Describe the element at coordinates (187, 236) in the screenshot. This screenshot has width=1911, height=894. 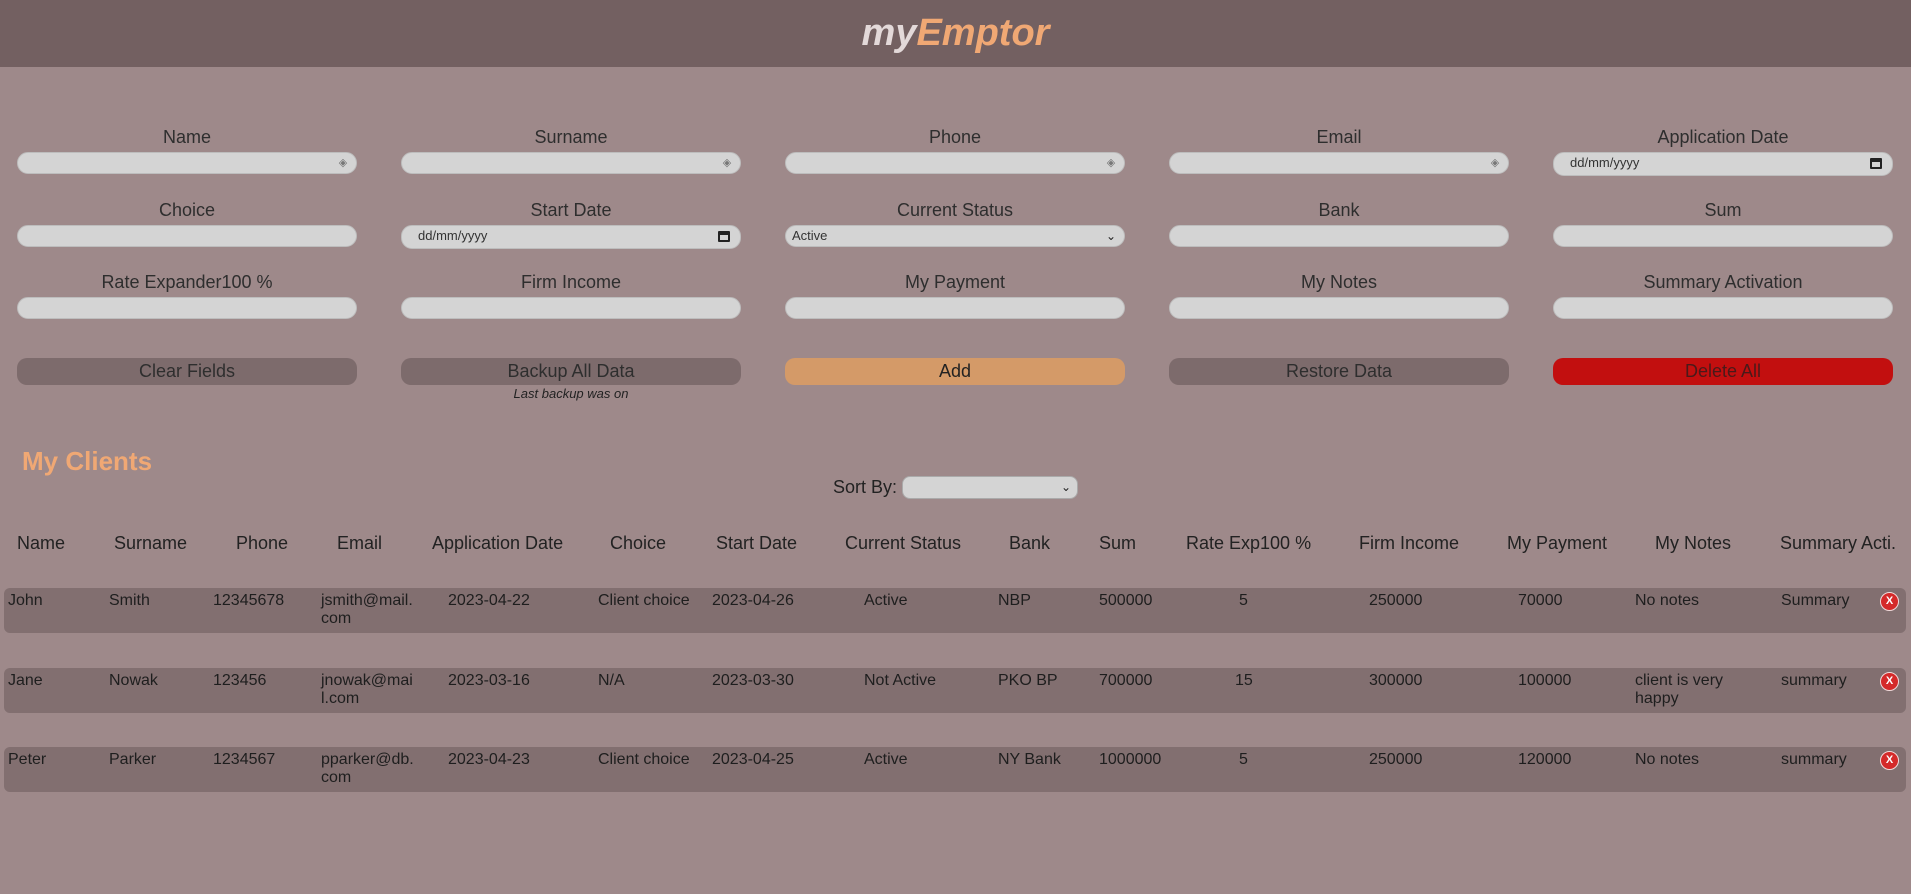
I see `choice-input` at that location.